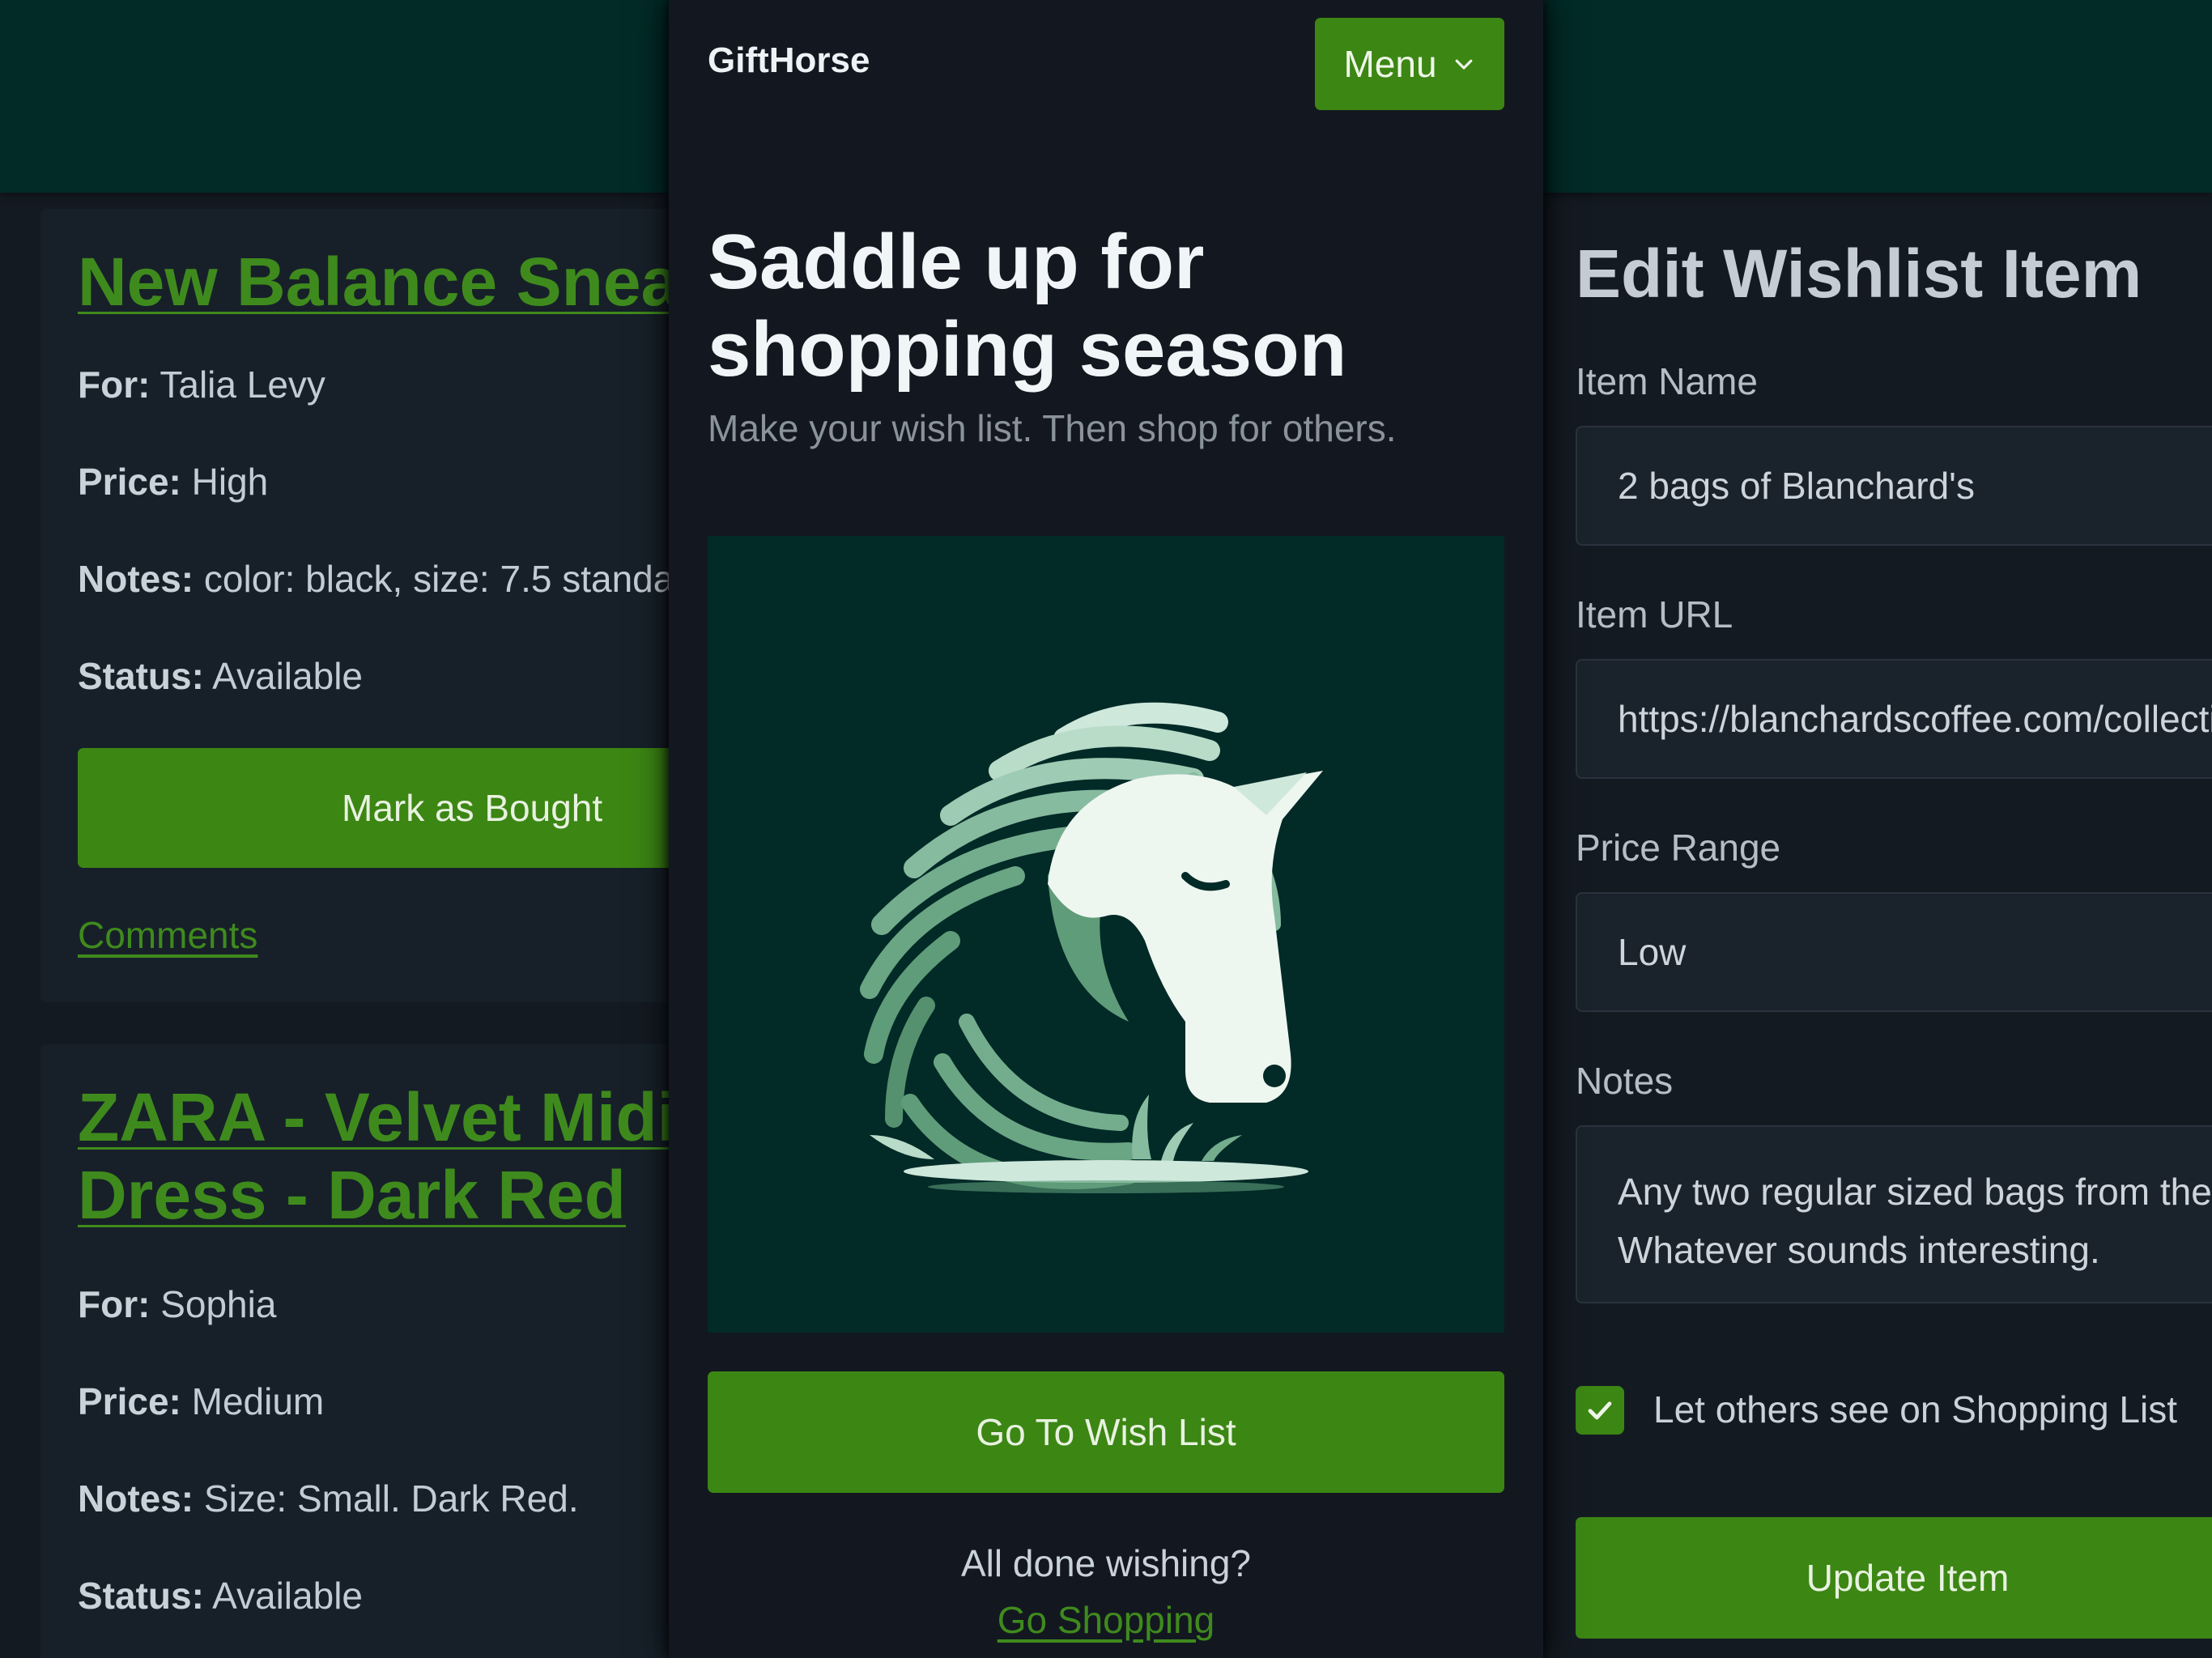  I want to click on price-range-select: Low, so click(1894, 952).